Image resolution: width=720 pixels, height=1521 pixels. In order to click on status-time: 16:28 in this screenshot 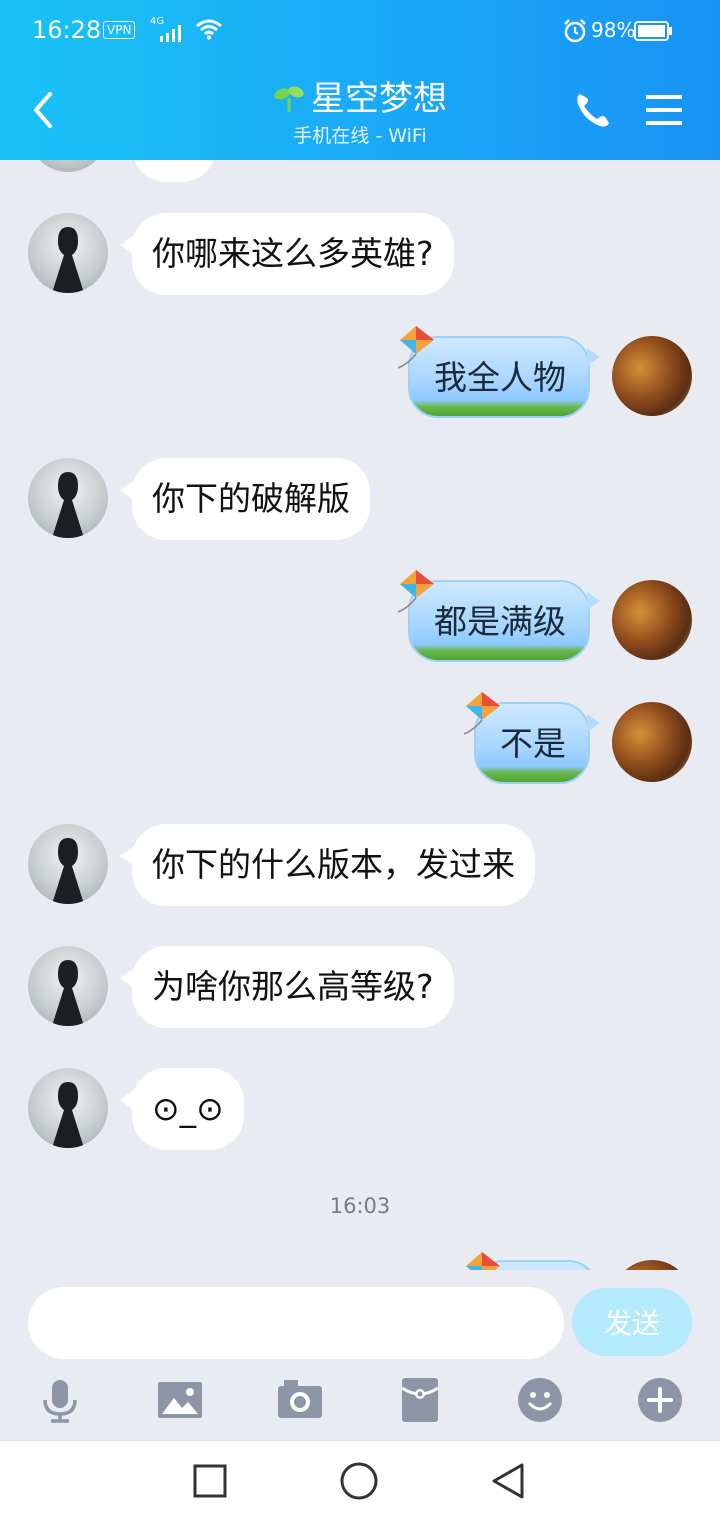, I will do `click(67, 30)`.